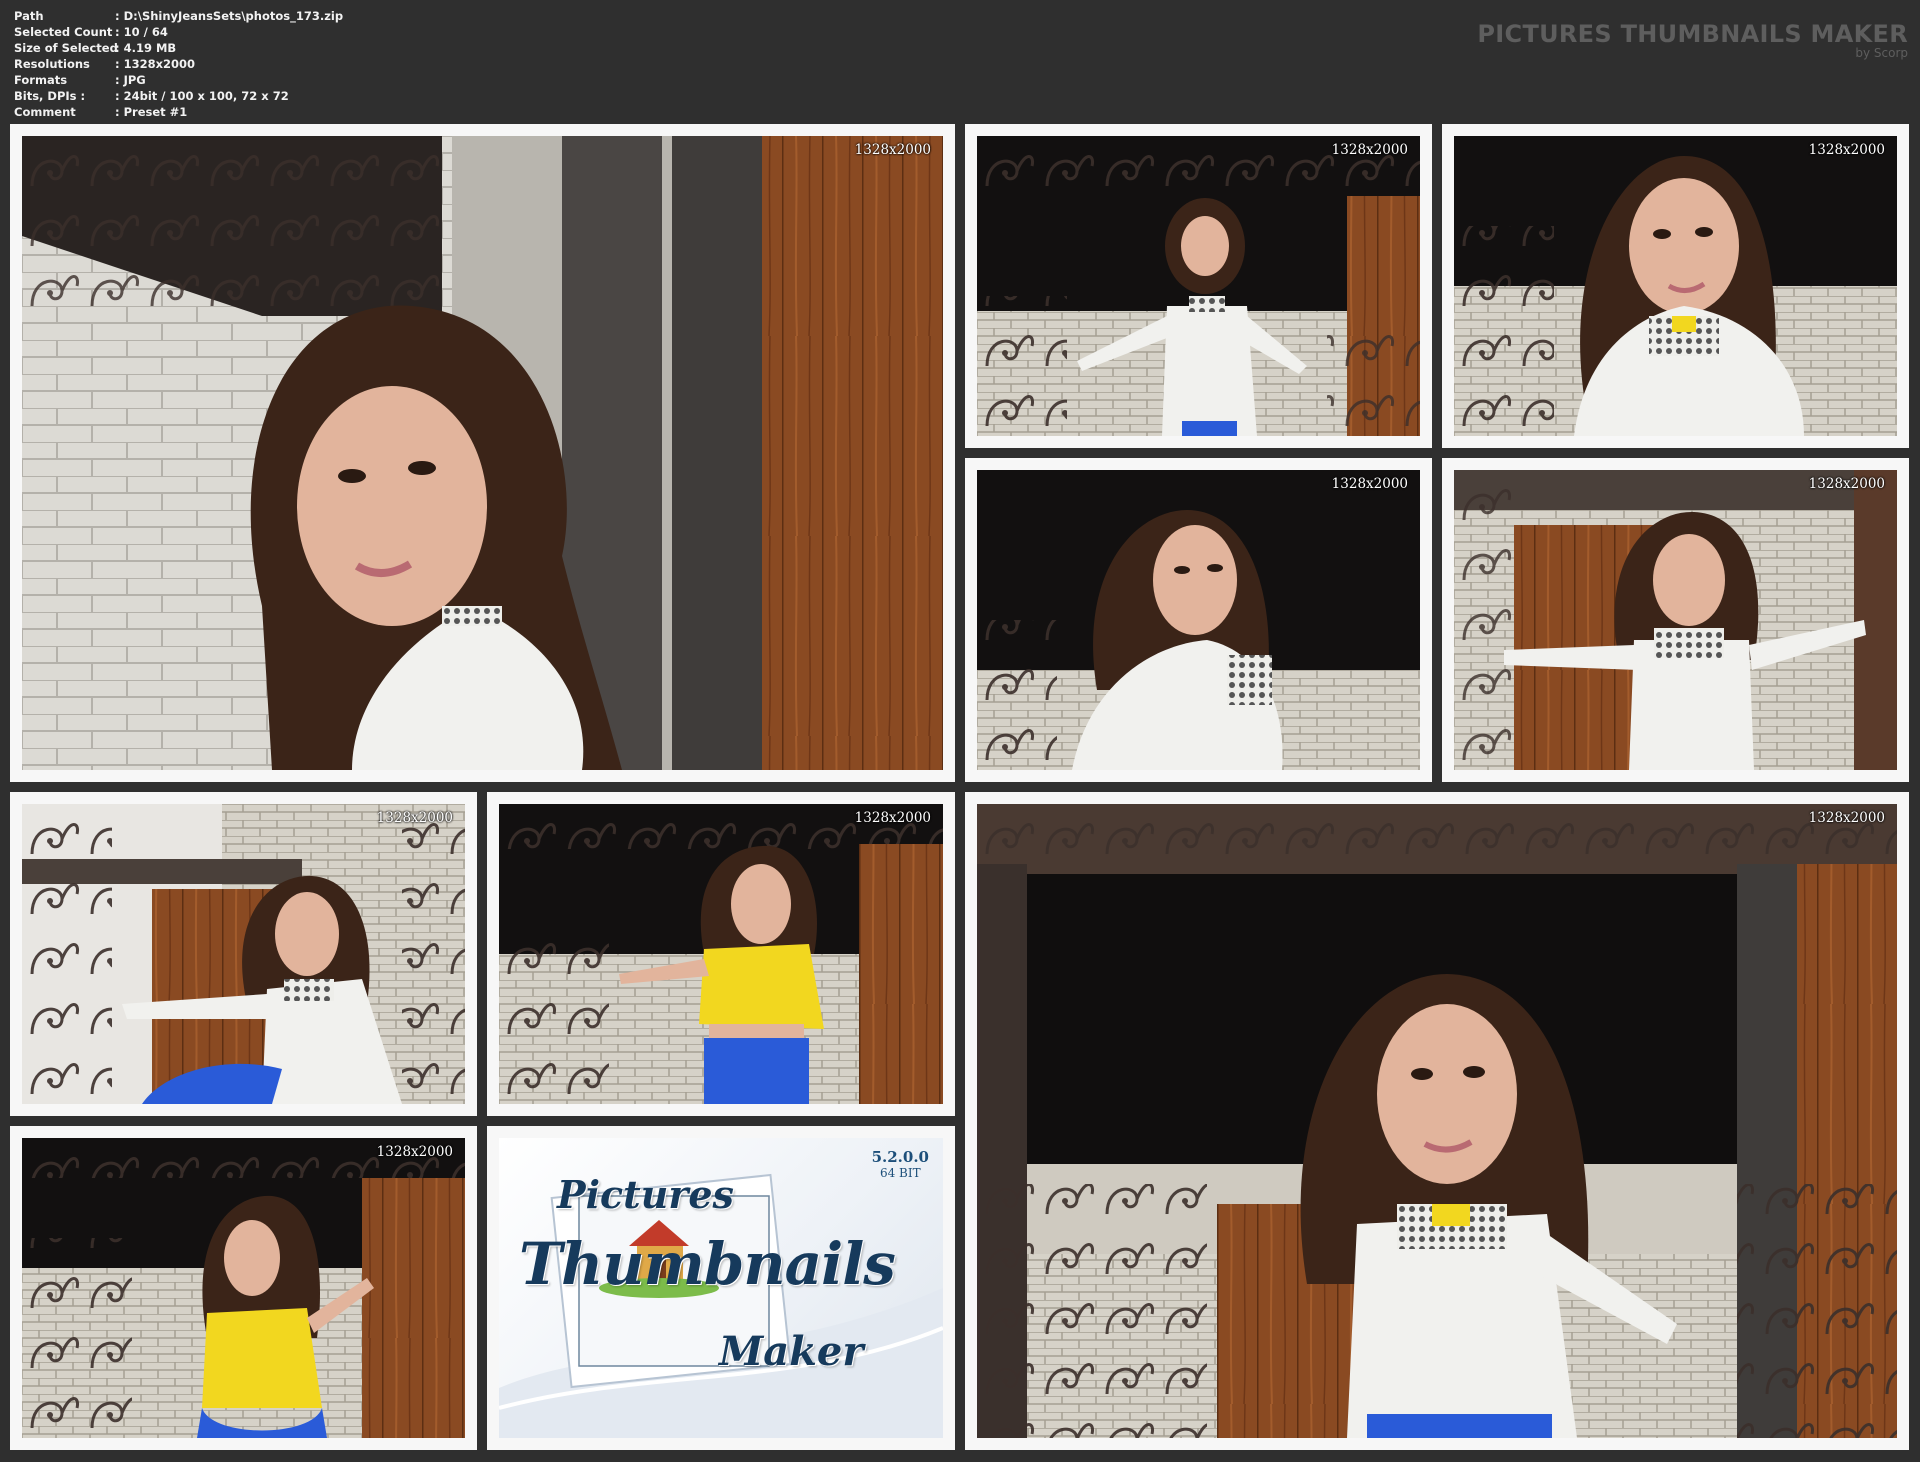  I want to click on photo-standing-at-gate: 1328x2000, so click(1198, 286).